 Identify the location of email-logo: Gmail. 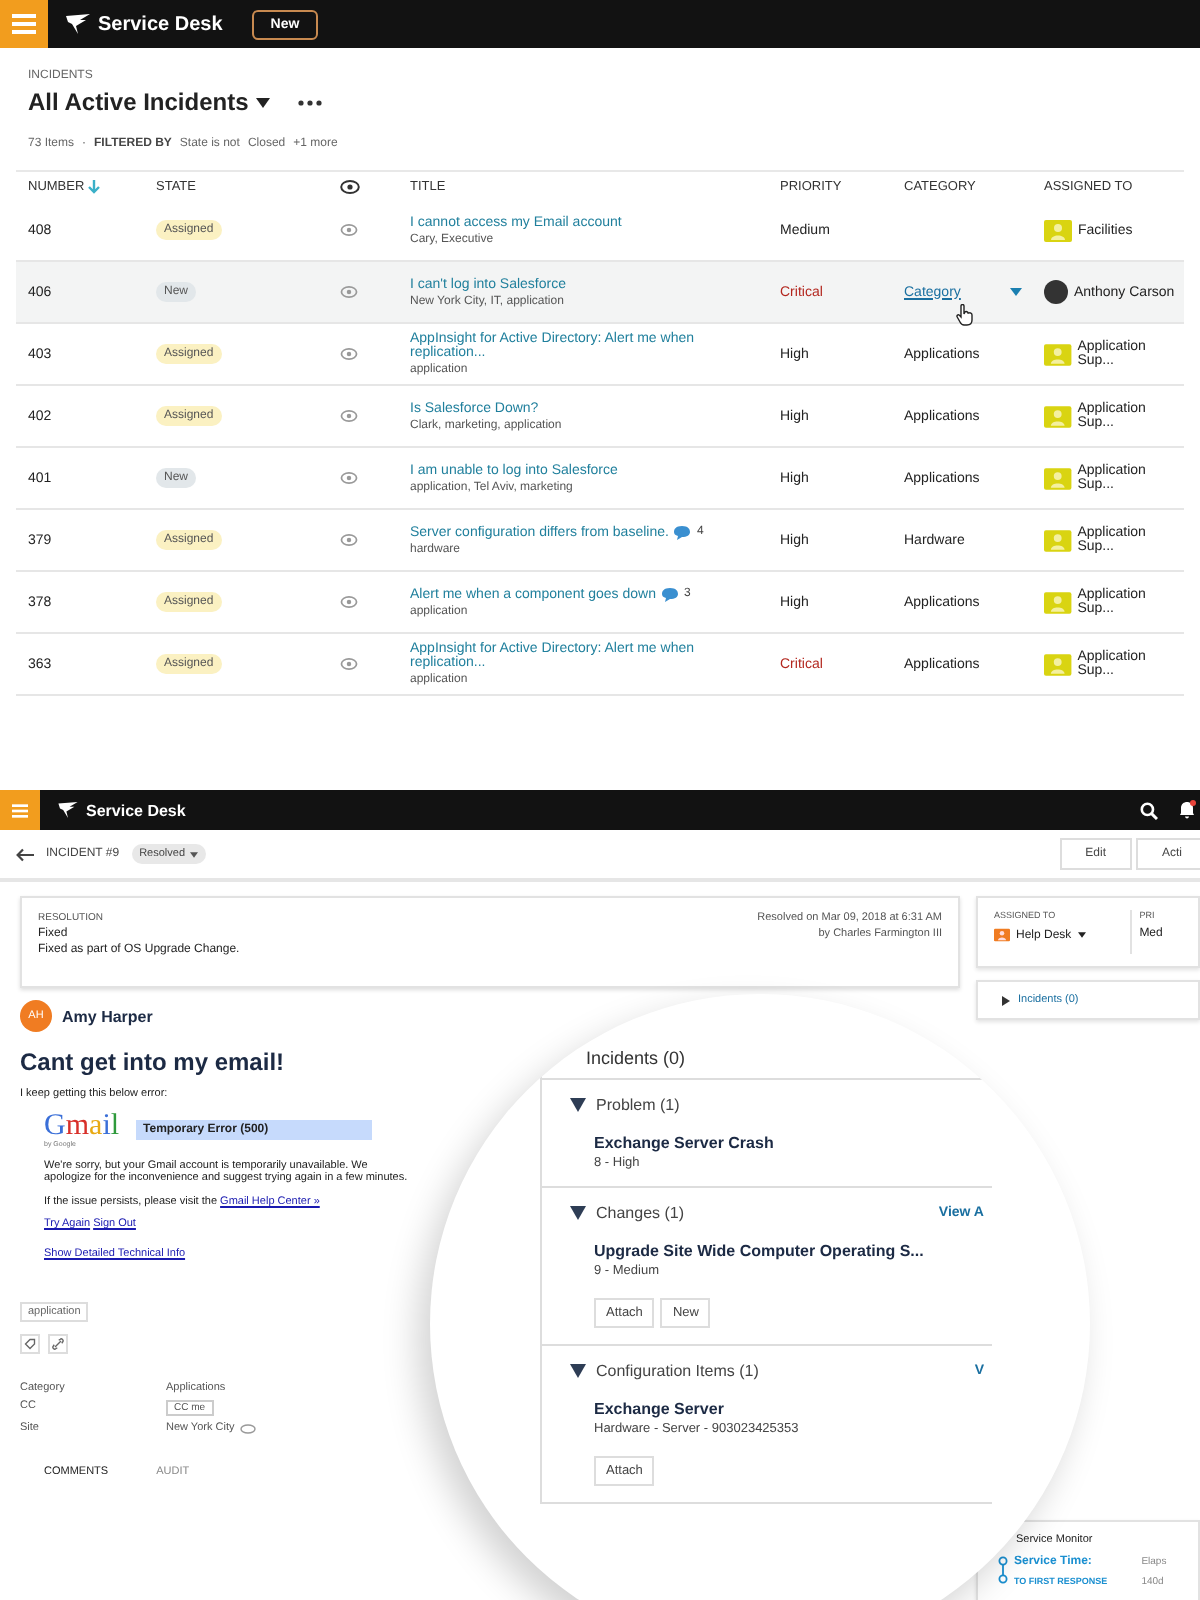
(82, 1127).